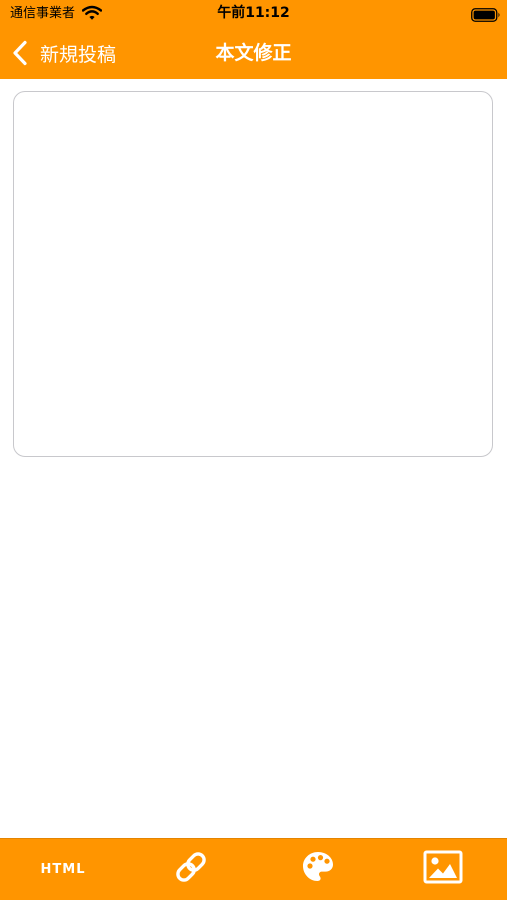  What do you see at coordinates (253, 869) in the screenshot?
I see `bottom-toolbar: HTML` at bounding box center [253, 869].